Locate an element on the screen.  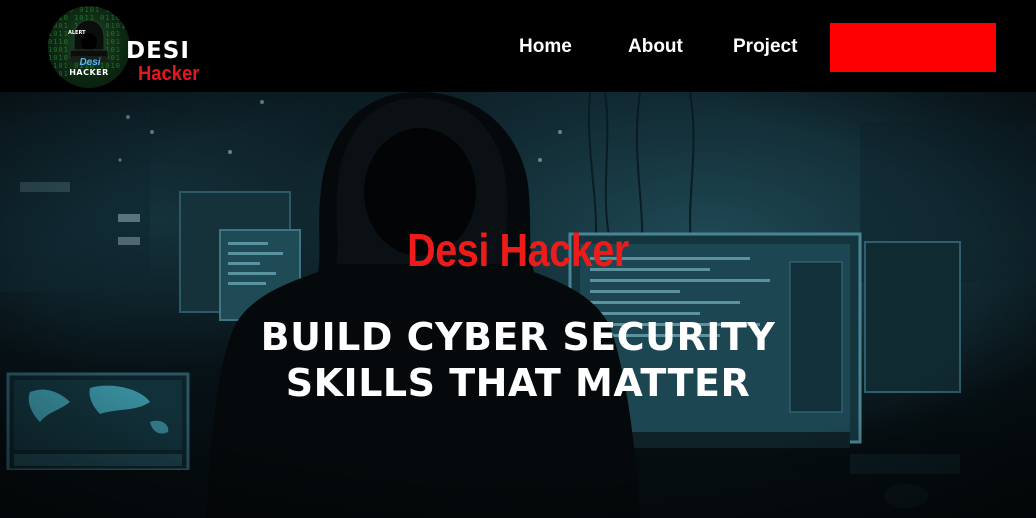
logo-badge-desi-text: Desi is located at coordinates (90, 62).